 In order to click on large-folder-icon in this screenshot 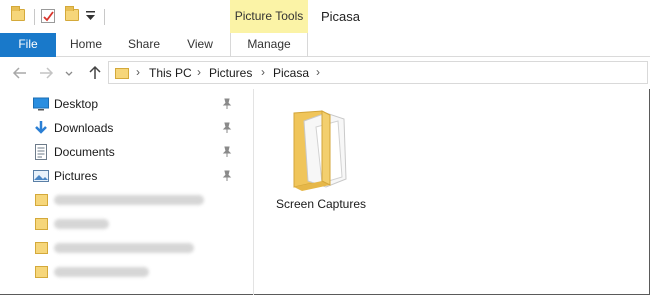, I will do `click(320, 150)`.